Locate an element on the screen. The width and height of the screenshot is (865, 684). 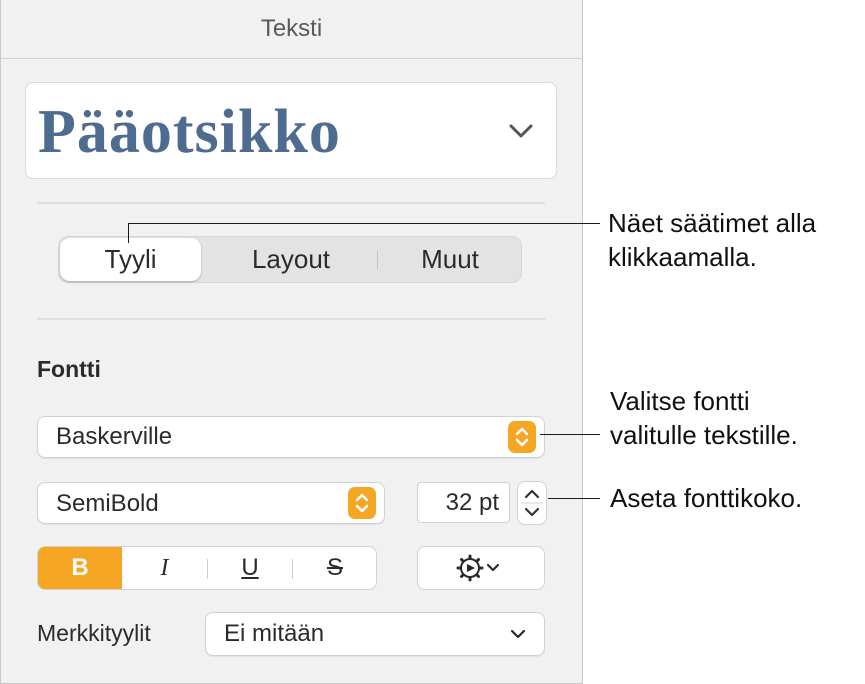
callout-font: Valitse fontti valitulle tekstille. is located at coordinates (704, 418).